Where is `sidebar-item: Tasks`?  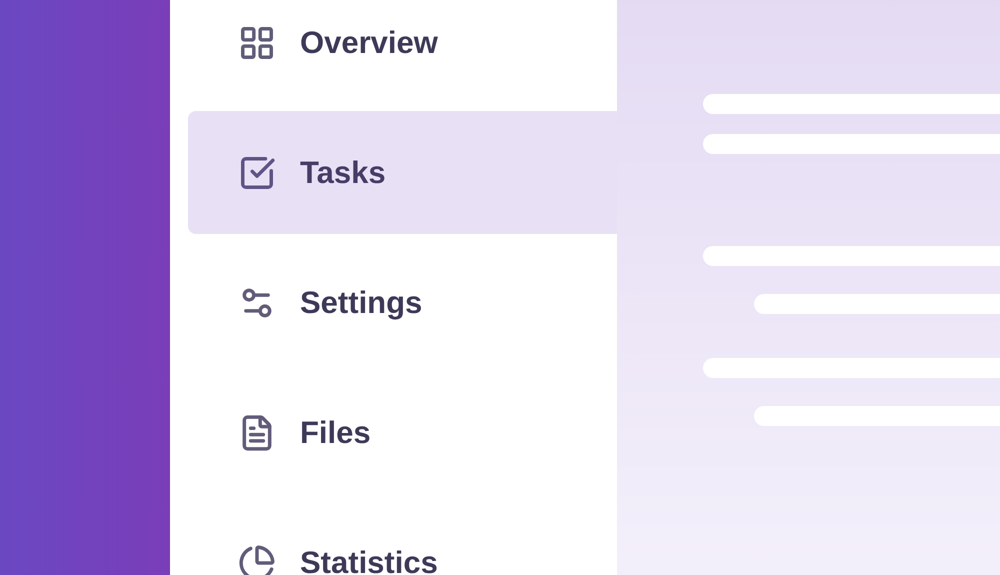 sidebar-item: Tasks is located at coordinates (402, 172).